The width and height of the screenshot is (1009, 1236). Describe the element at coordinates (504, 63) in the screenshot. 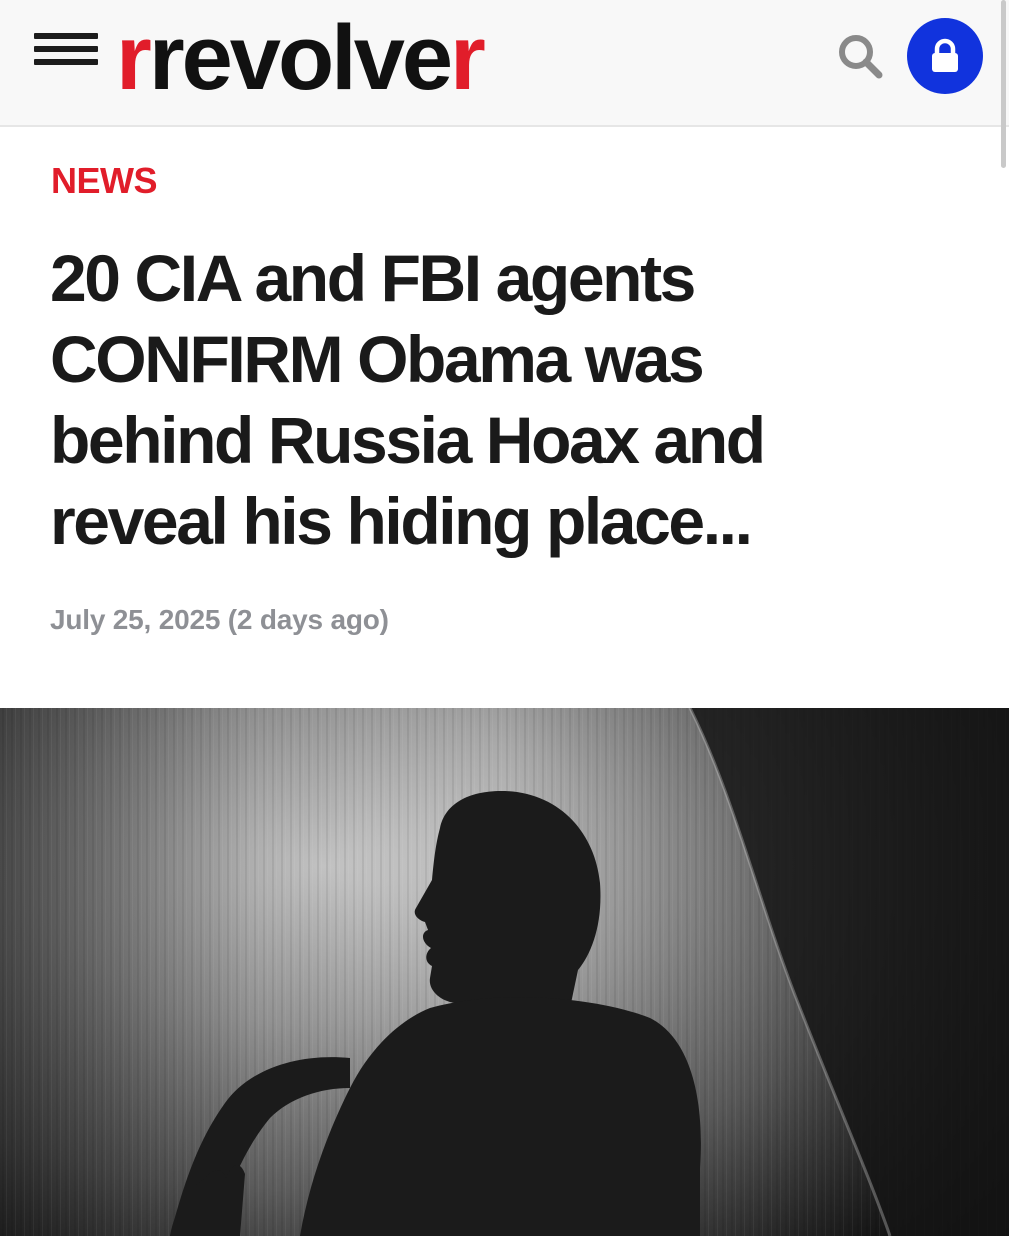

I see `site-header: rrevolver` at that location.